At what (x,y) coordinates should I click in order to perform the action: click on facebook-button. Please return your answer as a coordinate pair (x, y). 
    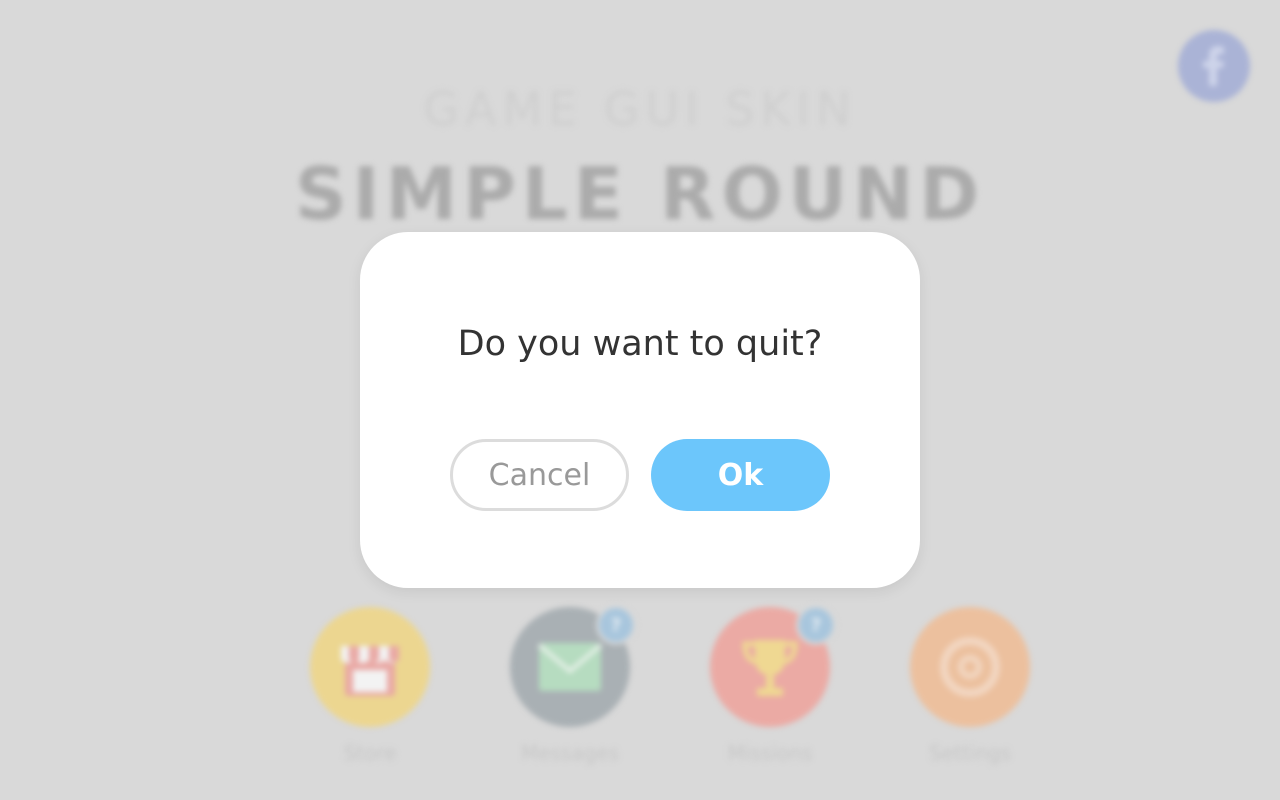
    Looking at the image, I should click on (1214, 66).